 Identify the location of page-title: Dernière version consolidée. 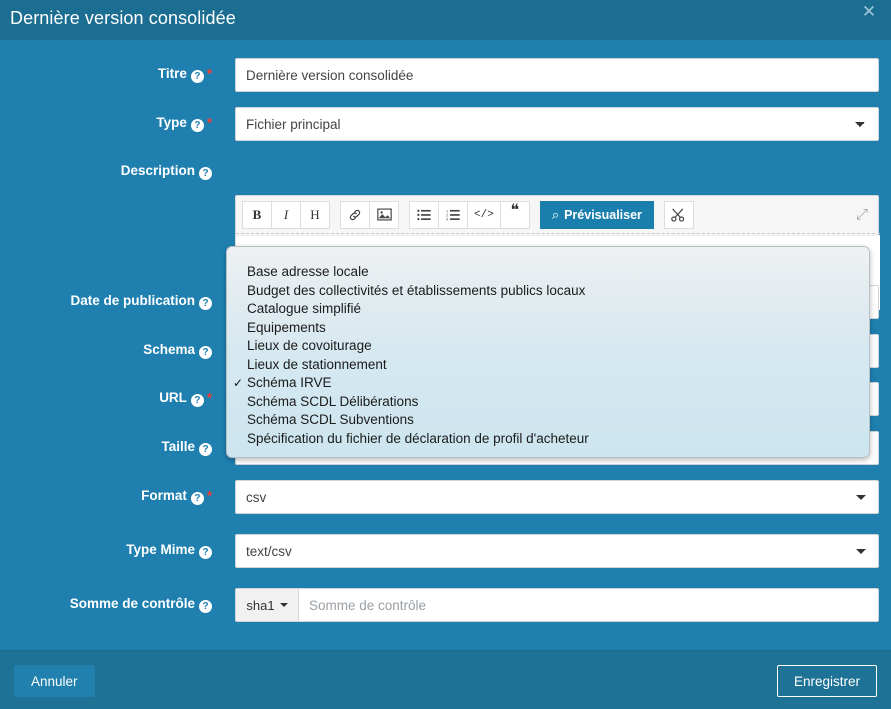
(123, 18).